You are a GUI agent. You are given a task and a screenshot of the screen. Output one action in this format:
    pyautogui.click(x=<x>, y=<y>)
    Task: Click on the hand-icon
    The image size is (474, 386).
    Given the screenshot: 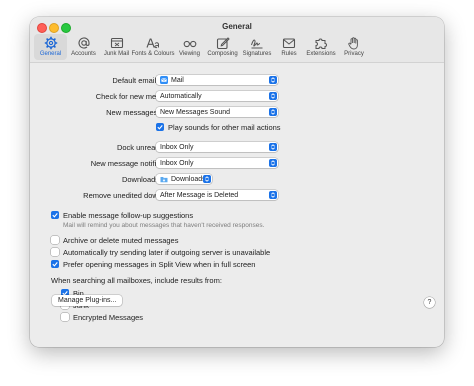 What is the action you would take?
    pyautogui.click(x=354, y=43)
    